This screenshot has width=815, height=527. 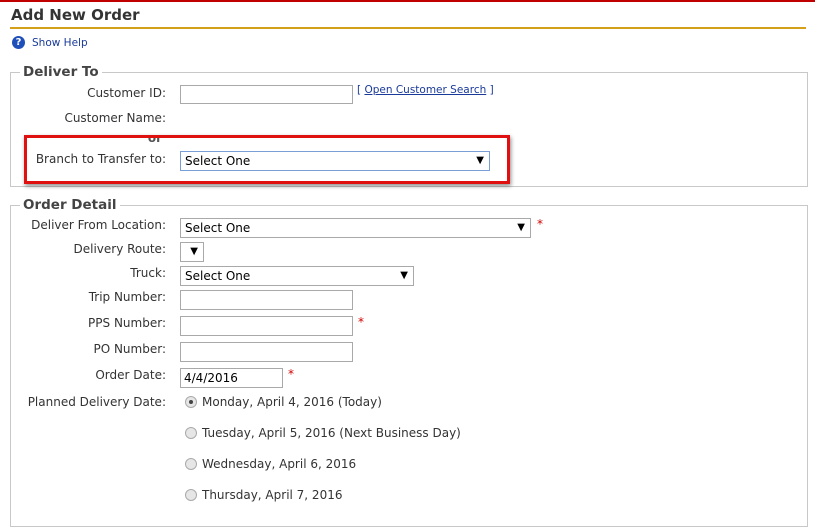 What do you see at coordinates (96, 402) in the screenshot?
I see `planned-delivery-label: Planned Delivery Date:` at bounding box center [96, 402].